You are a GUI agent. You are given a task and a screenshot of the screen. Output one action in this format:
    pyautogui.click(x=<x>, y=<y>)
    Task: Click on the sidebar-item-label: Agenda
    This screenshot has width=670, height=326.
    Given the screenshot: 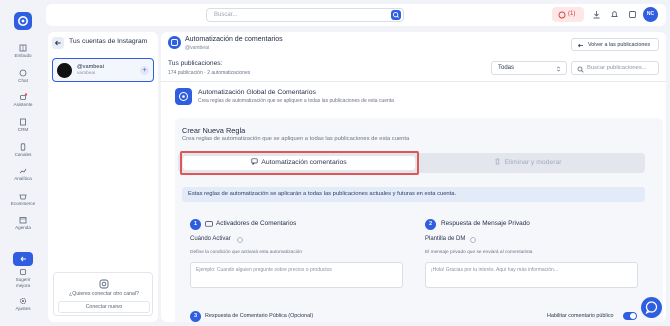 What is the action you would take?
    pyautogui.click(x=23, y=227)
    